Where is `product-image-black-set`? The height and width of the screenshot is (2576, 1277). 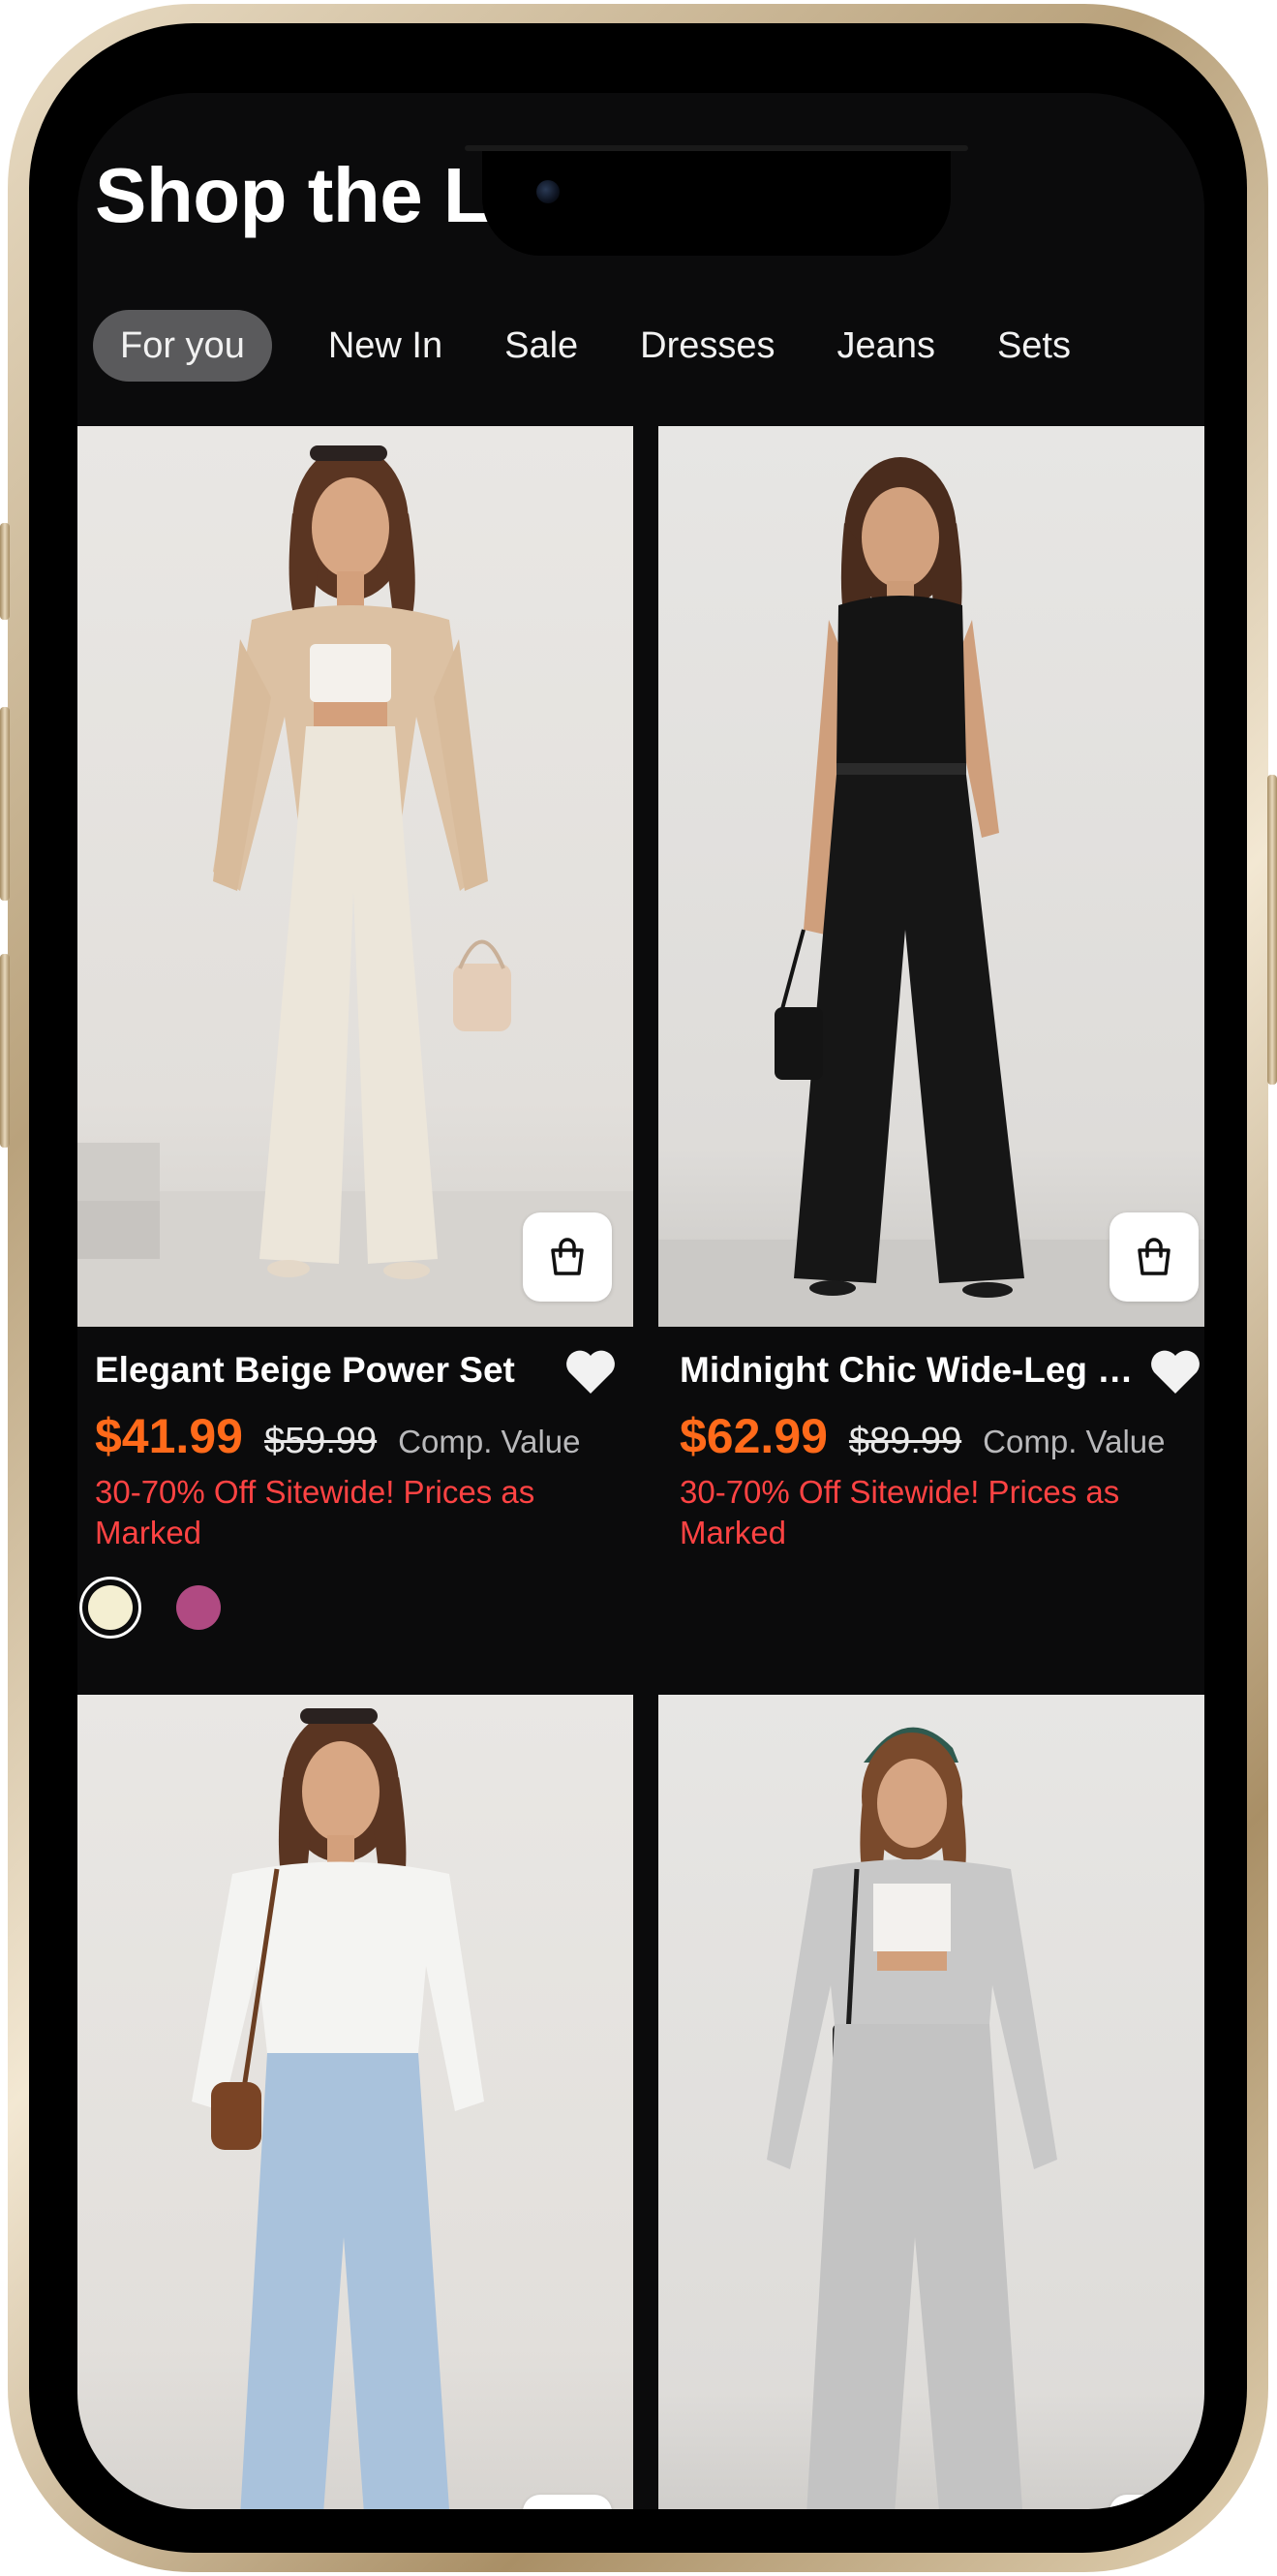
product-image-black-set is located at coordinates (931, 876).